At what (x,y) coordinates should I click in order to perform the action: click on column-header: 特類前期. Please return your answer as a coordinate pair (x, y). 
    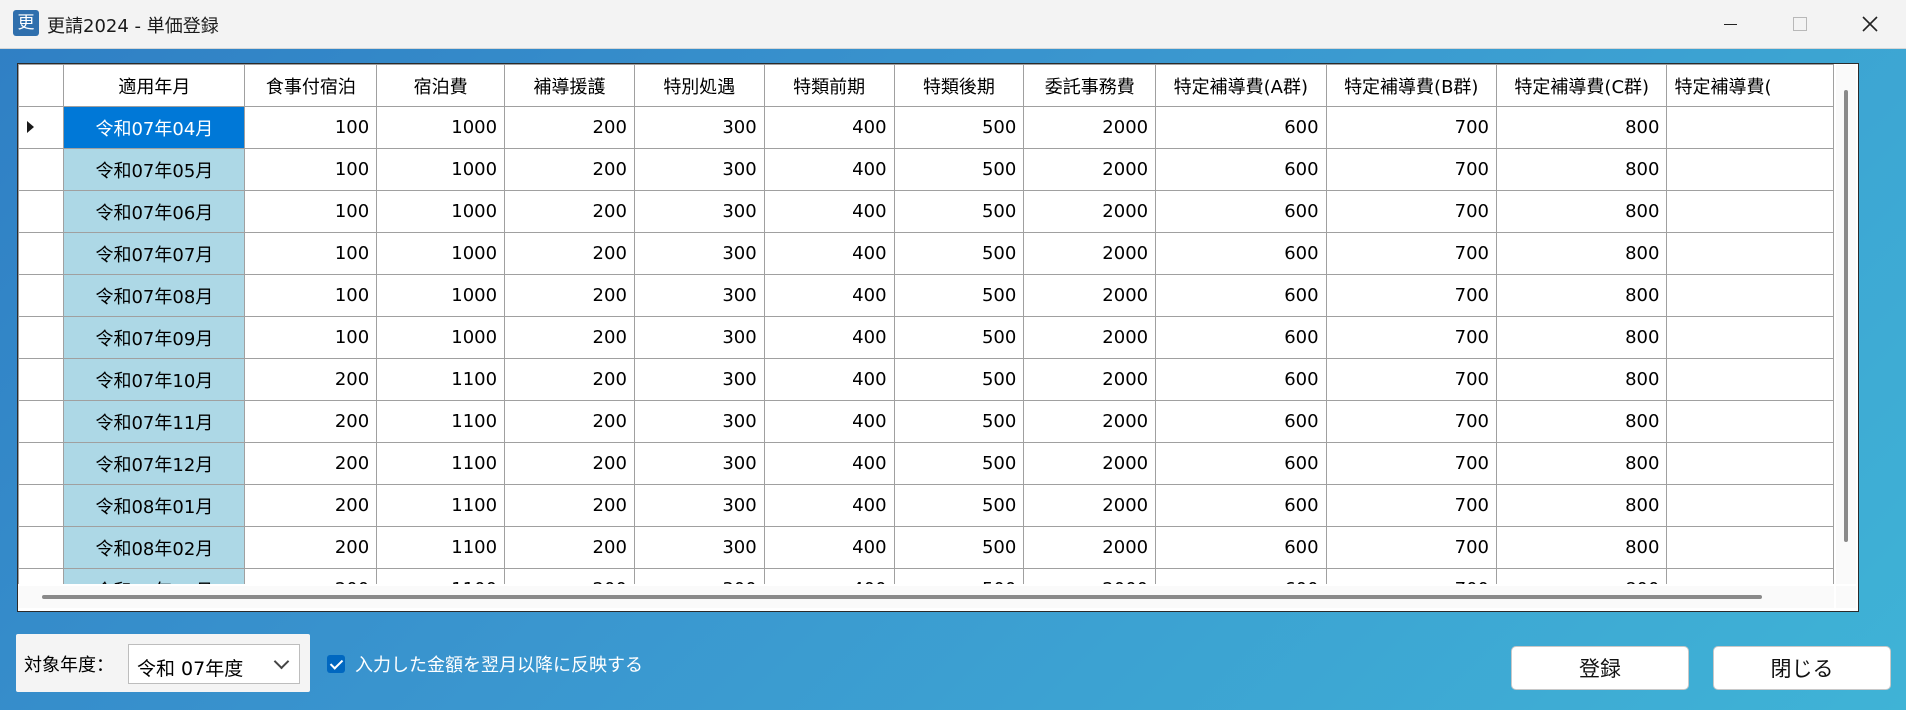
    Looking at the image, I should click on (829, 85).